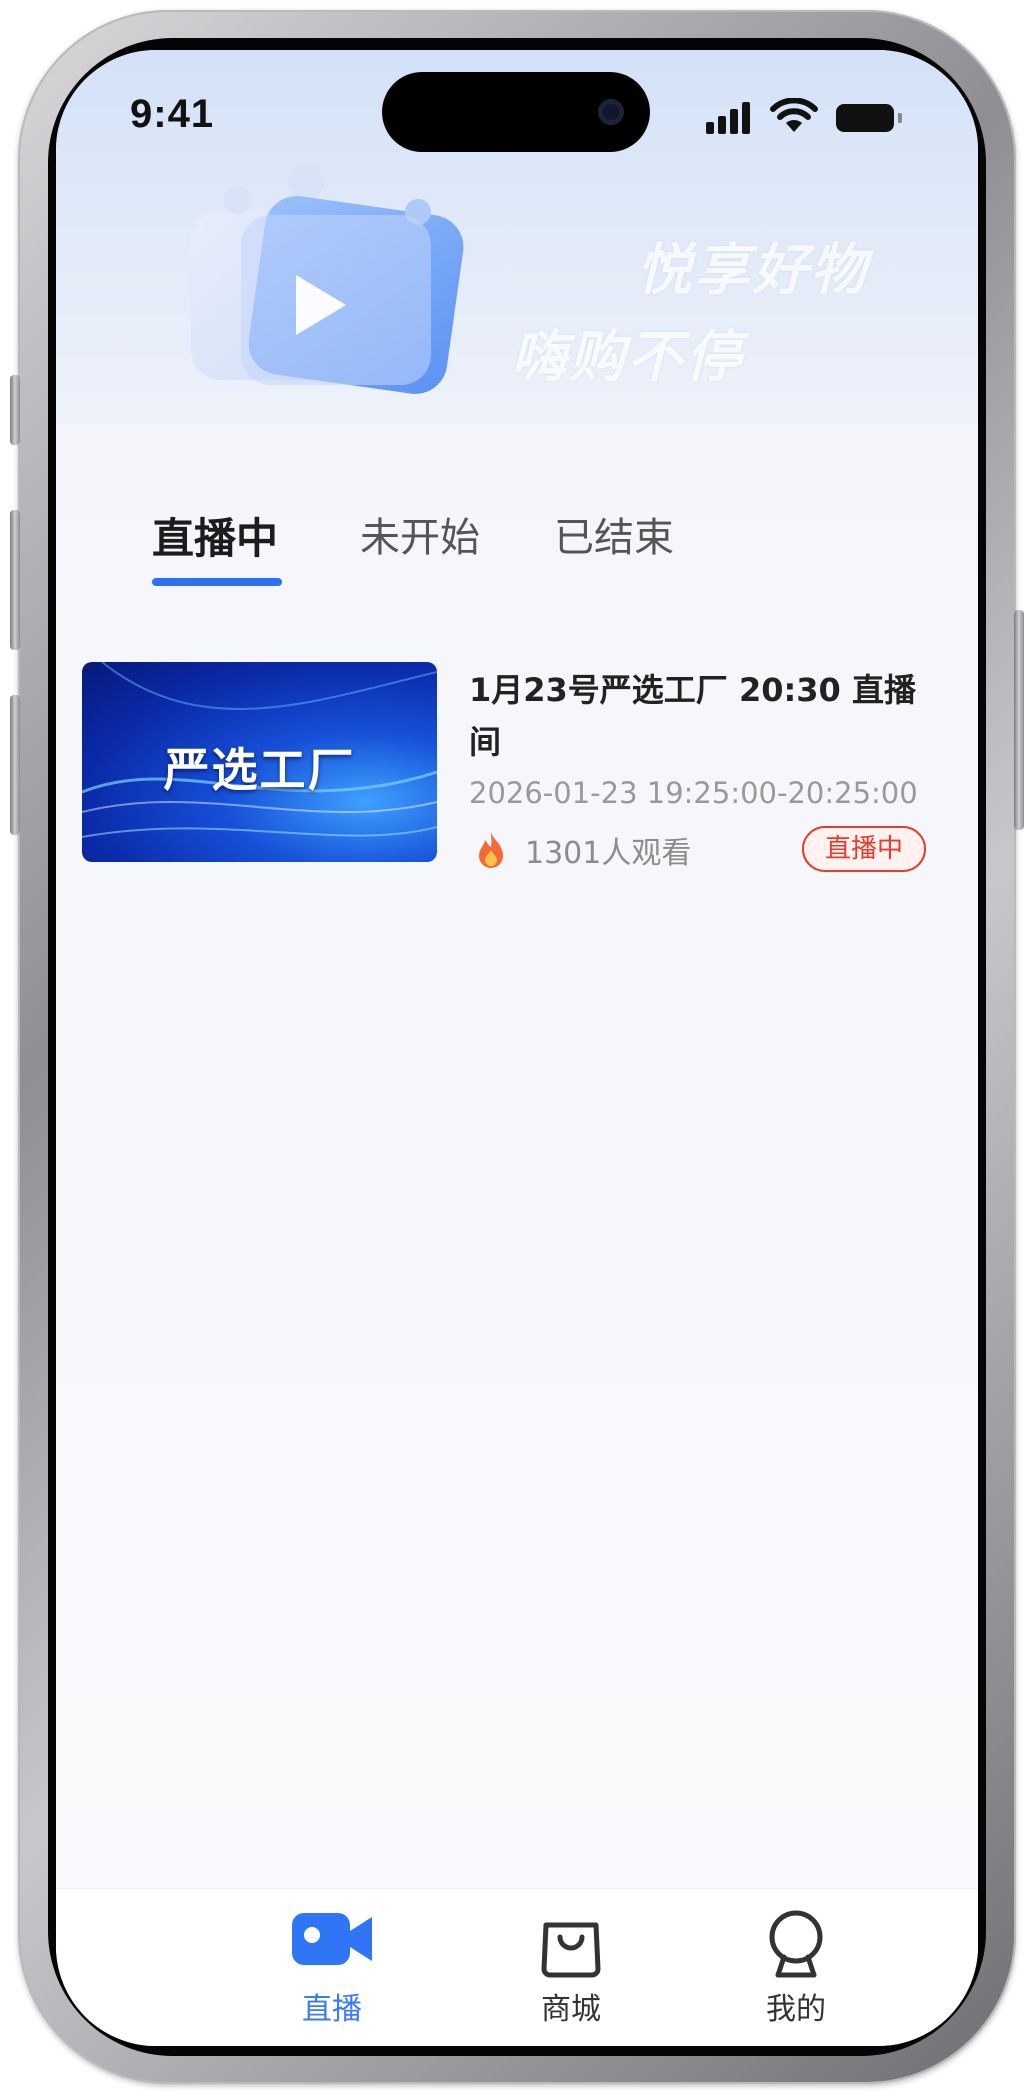  I want to click on status-time: 9:41, so click(172, 114).